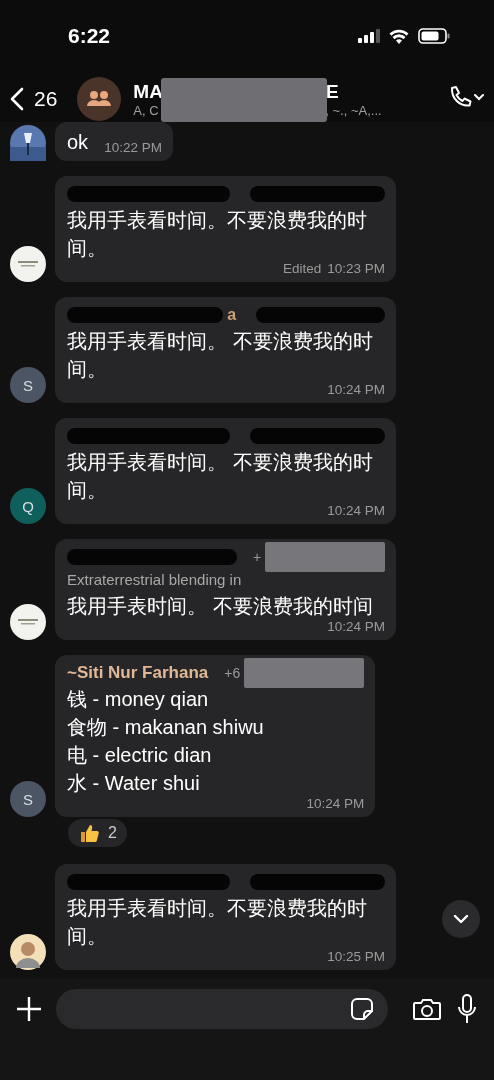  I want to click on scroll-down-button, so click(461, 919).